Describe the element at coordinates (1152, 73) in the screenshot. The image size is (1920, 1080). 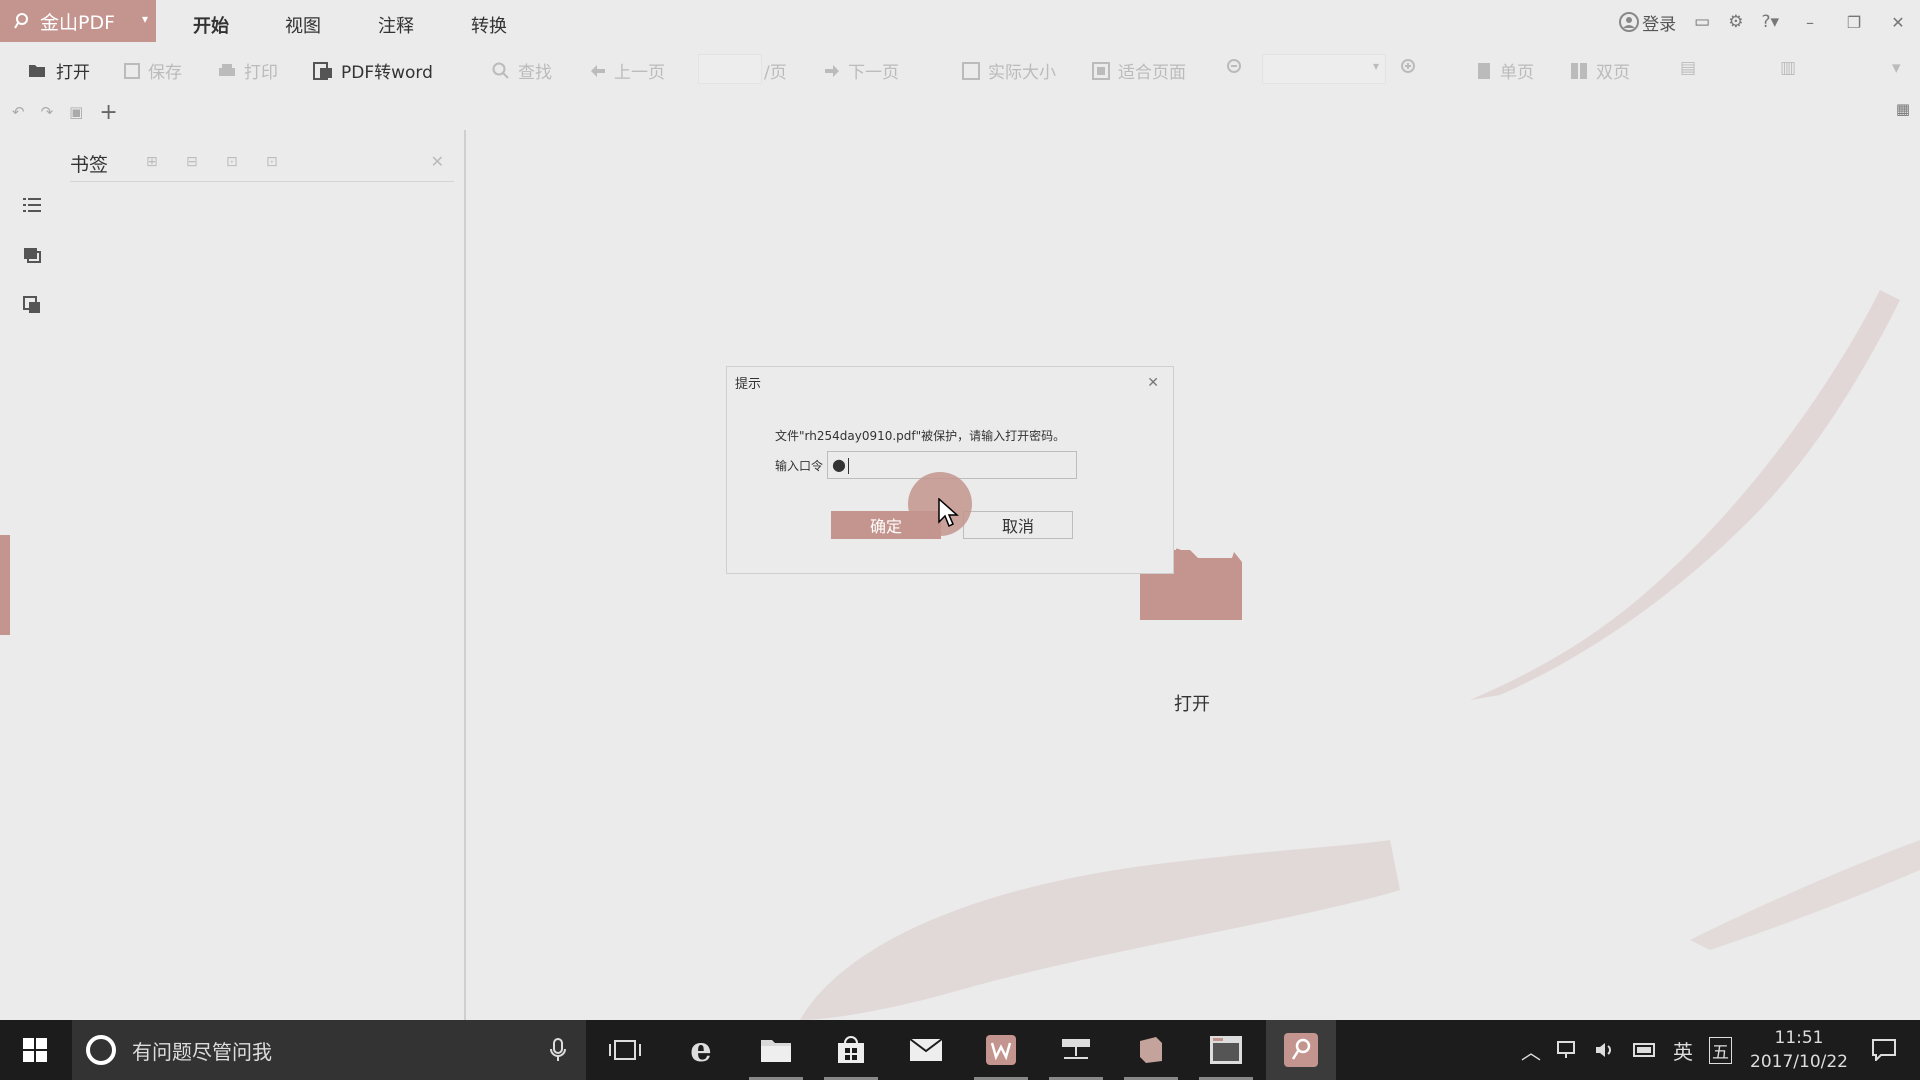
I see `fit-page-label: 适合页面` at that location.